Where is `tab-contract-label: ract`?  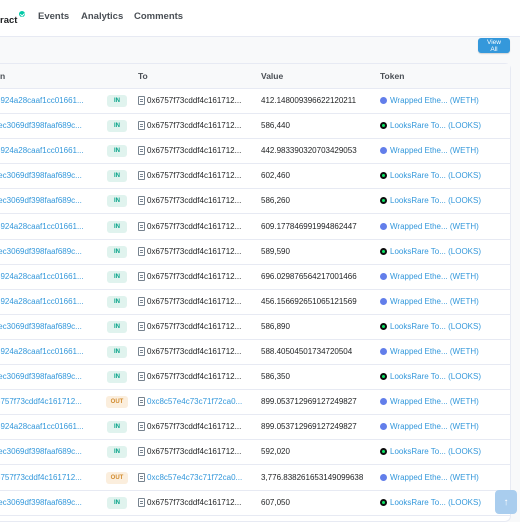 tab-contract-label: ract is located at coordinates (9, 20).